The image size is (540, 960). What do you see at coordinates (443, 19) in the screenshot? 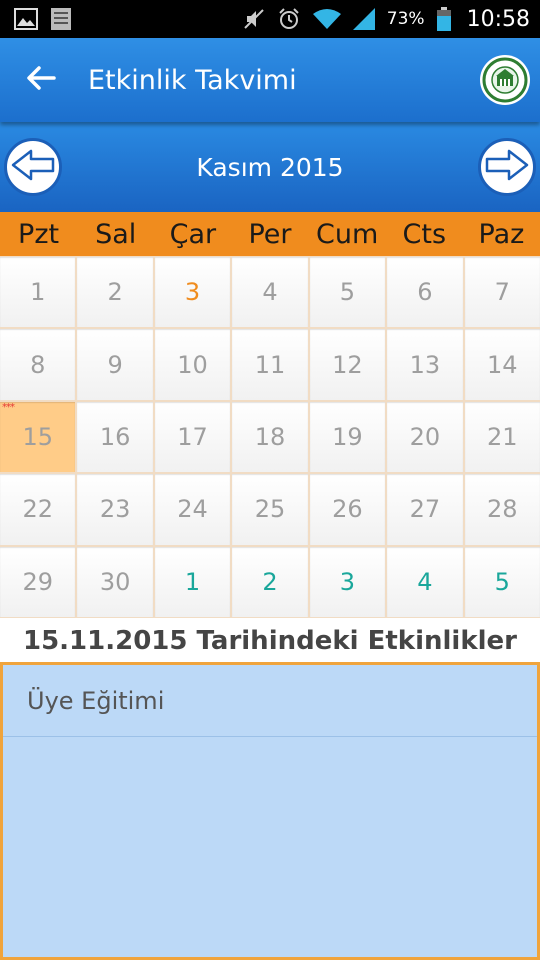
I see `battery-icon` at bounding box center [443, 19].